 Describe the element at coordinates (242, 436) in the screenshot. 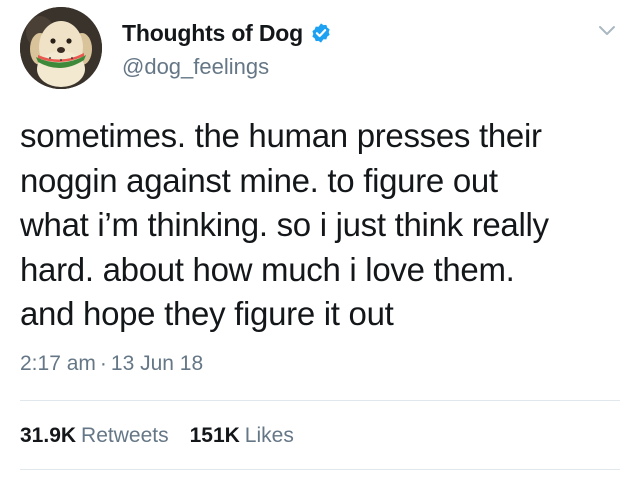

I see `likes-stat: 151K Likes` at that location.